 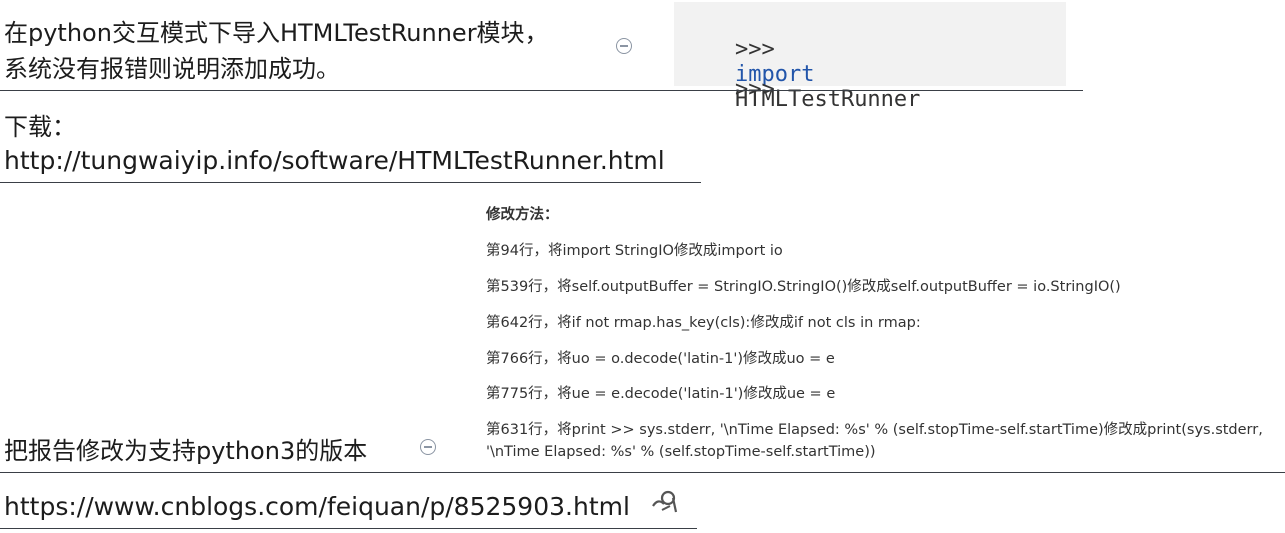 I want to click on code-snippet: >>> import HTMLTestRunner >>>, so click(x=870, y=57).